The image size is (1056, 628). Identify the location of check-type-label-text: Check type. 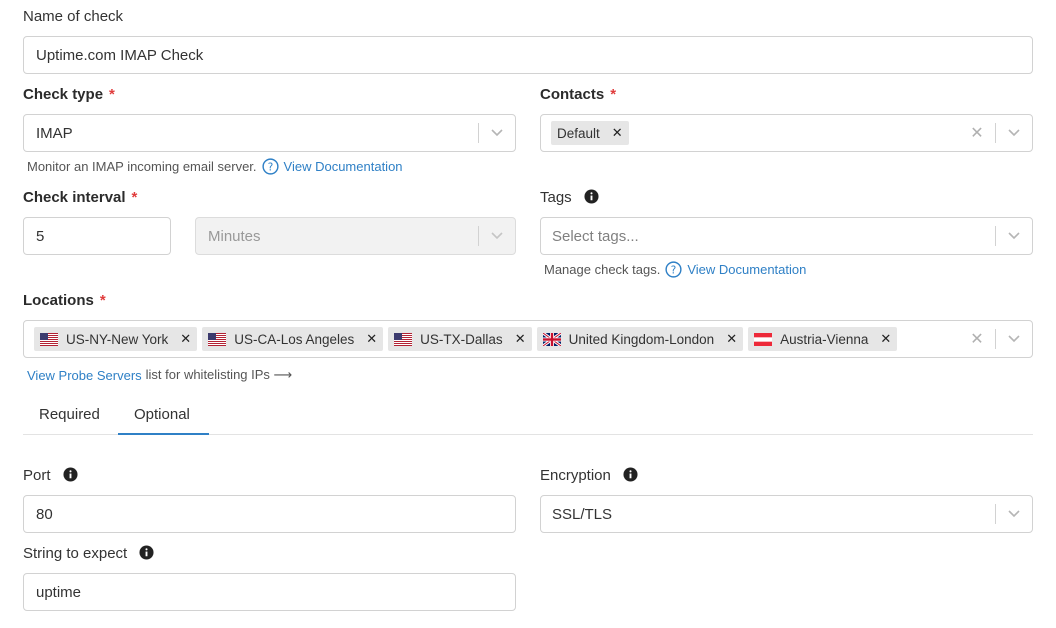
(63, 94).